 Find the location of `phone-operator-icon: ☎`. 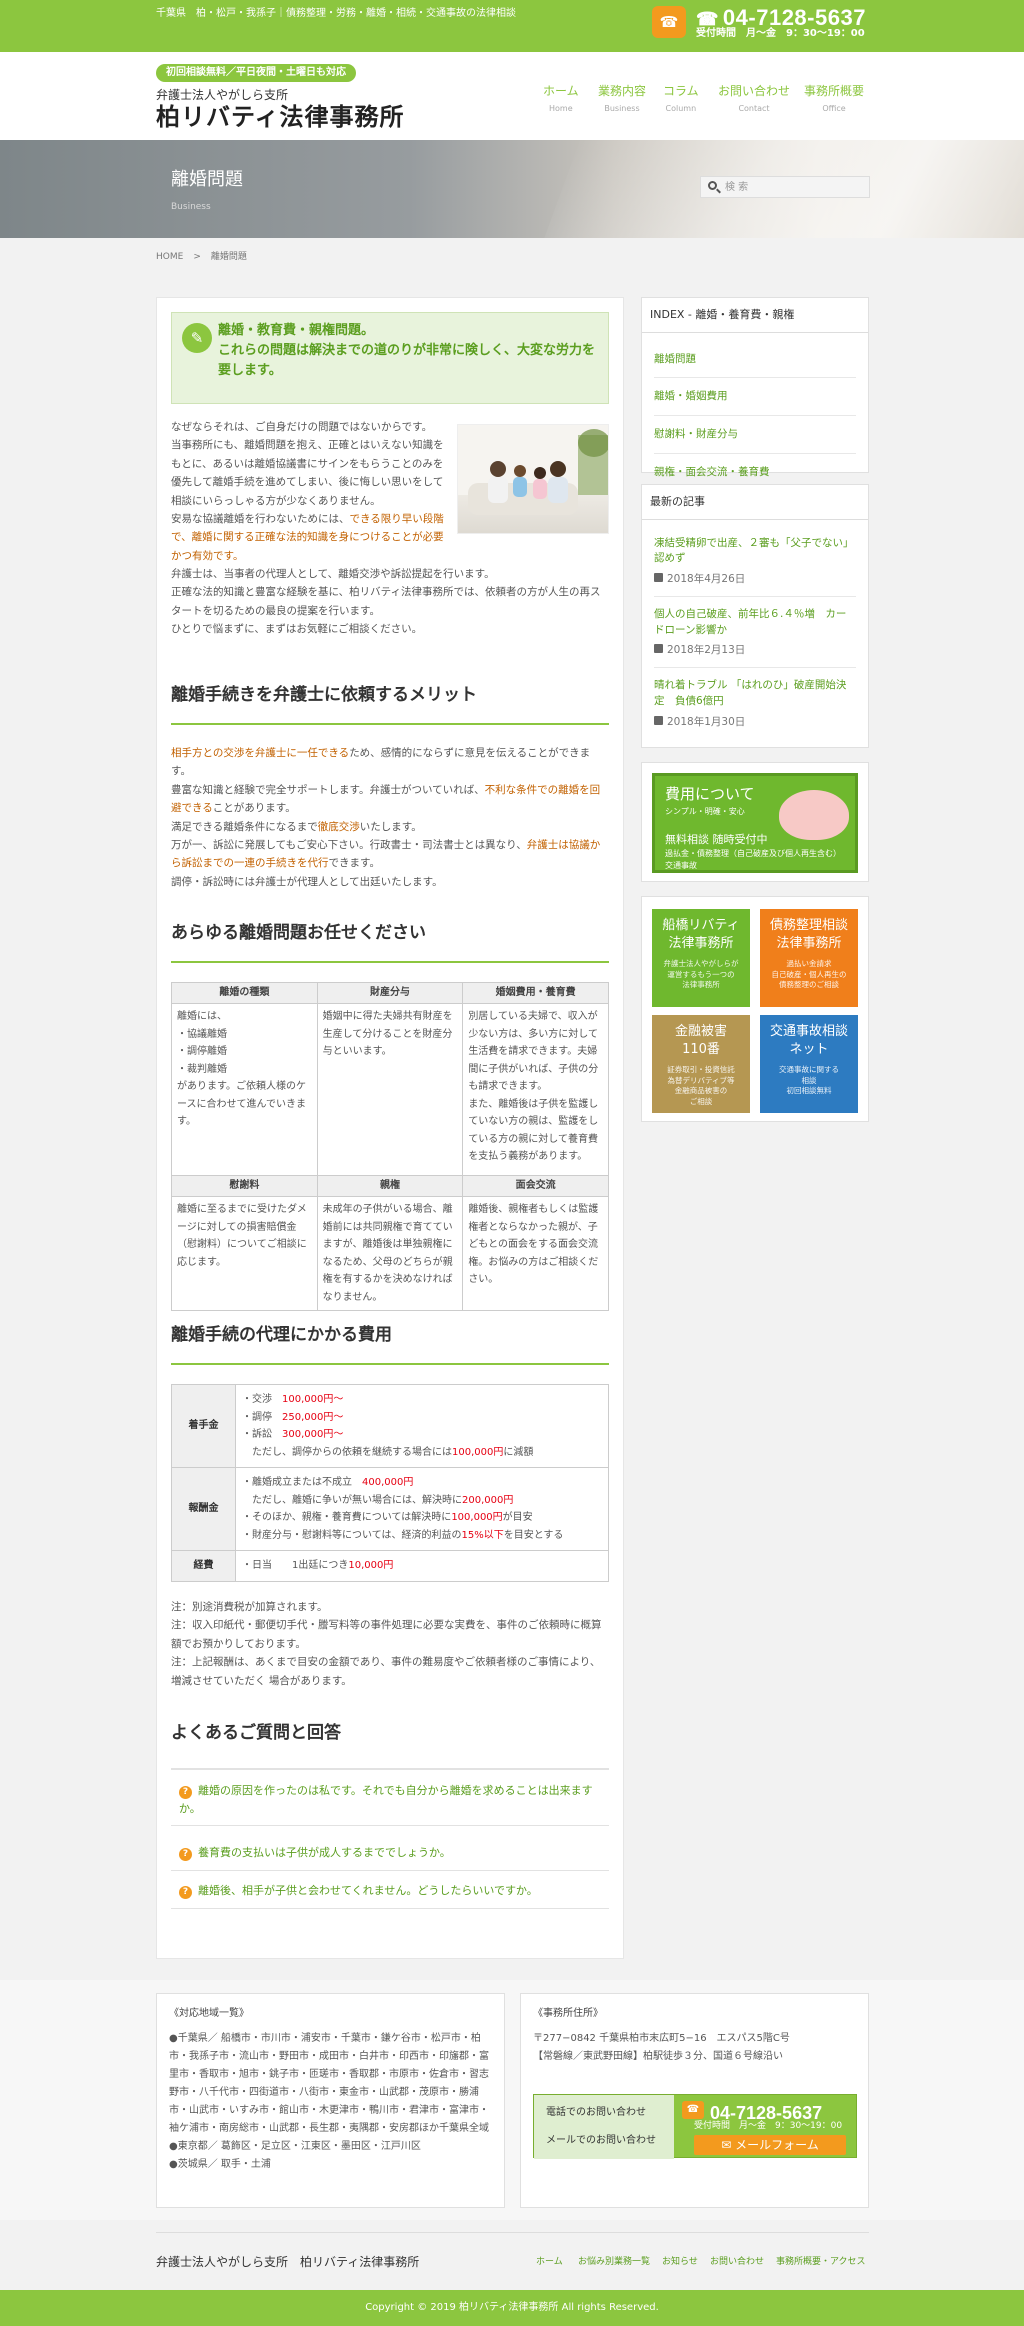

phone-operator-icon: ☎ is located at coordinates (669, 22).